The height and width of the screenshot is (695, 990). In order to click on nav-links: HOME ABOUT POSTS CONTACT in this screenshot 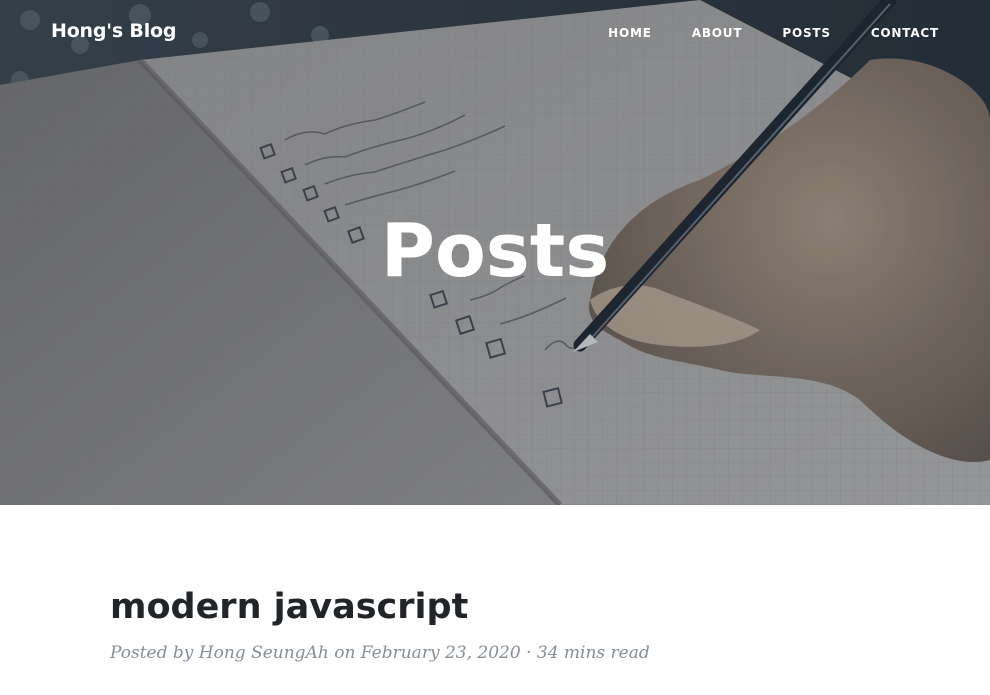, I will do `click(773, 33)`.